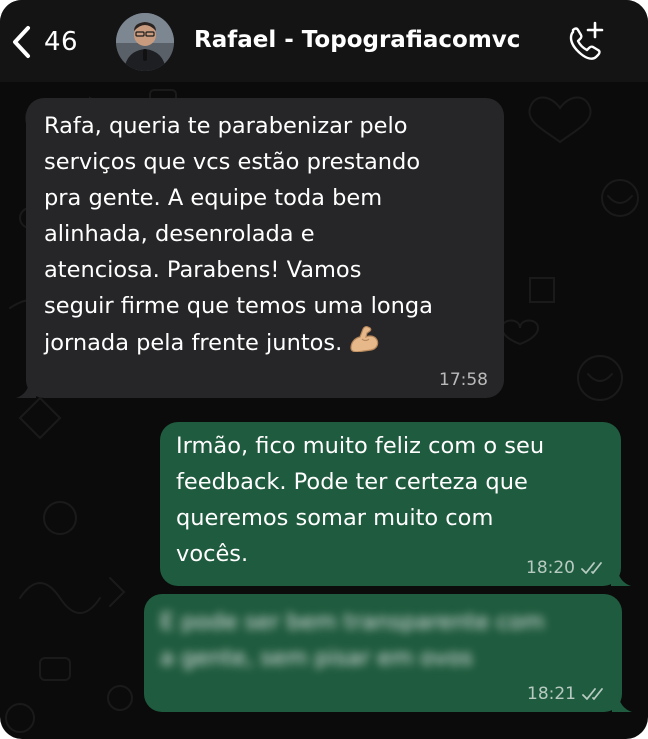  What do you see at coordinates (551, 694) in the screenshot?
I see `message-time: 18:21` at bounding box center [551, 694].